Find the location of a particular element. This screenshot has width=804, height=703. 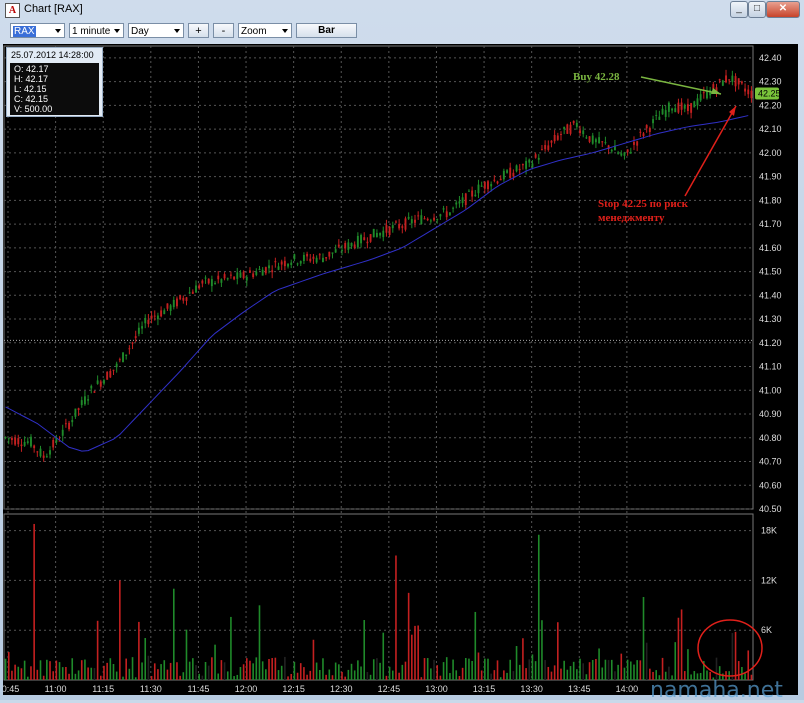

maximize-button: □ is located at coordinates (757, 9).